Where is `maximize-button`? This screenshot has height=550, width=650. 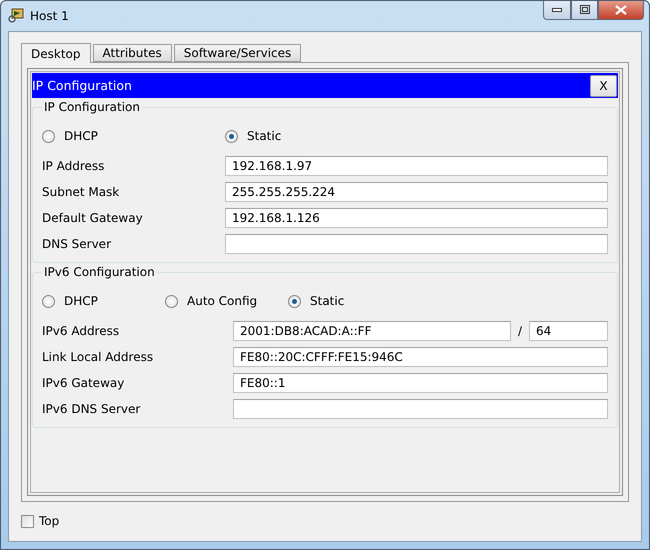
maximize-button is located at coordinates (584, 10).